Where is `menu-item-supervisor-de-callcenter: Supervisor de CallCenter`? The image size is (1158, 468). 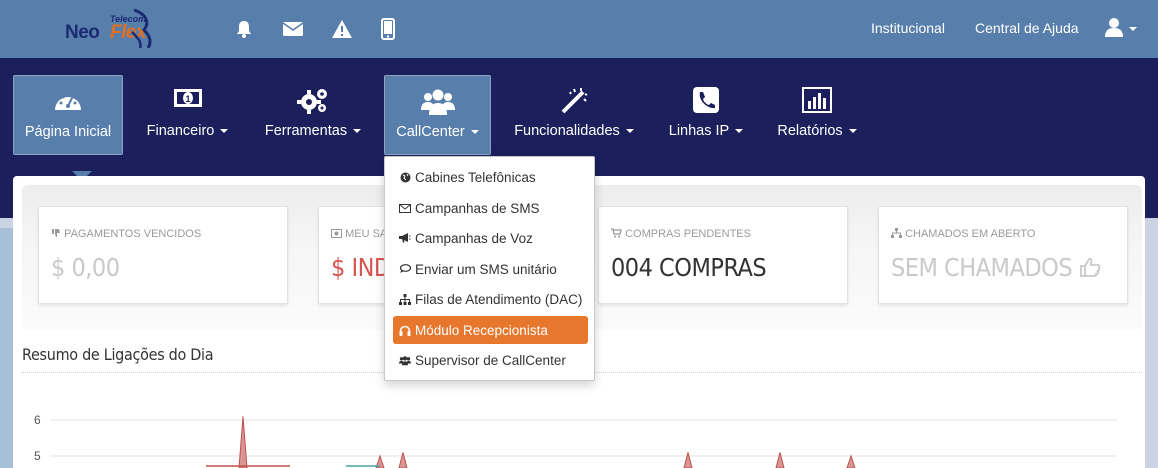
menu-item-supervisor-de-callcenter: Supervisor de CallCenter is located at coordinates (490, 360).